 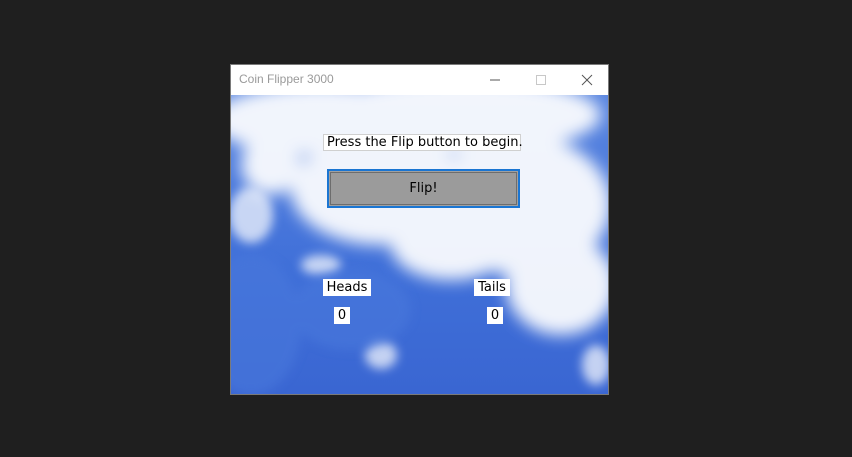 What do you see at coordinates (347, 287) in the screenshot?
I see `heads-label: Heads` at bounding box center [347, 287].